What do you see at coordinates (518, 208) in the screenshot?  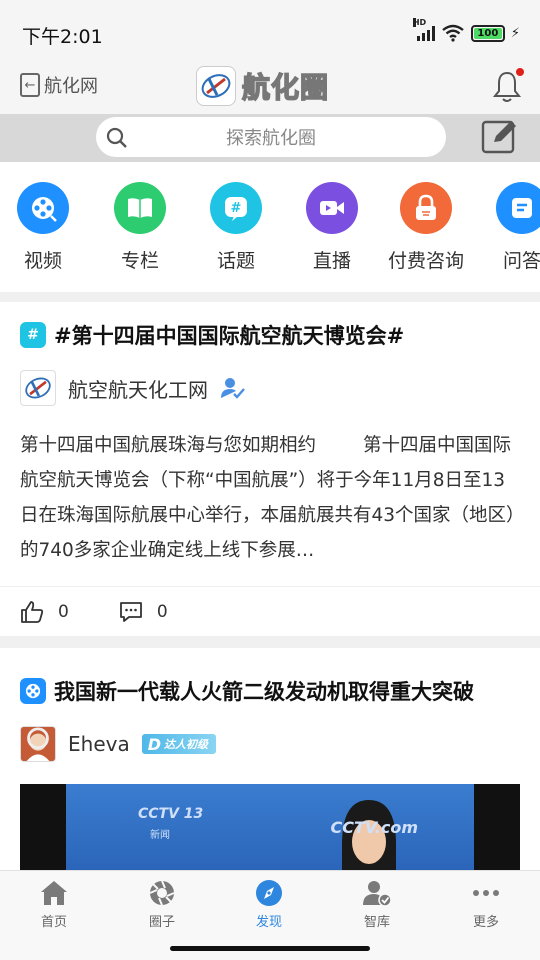 I see `qa-icon` at bounding box center [518, 208].